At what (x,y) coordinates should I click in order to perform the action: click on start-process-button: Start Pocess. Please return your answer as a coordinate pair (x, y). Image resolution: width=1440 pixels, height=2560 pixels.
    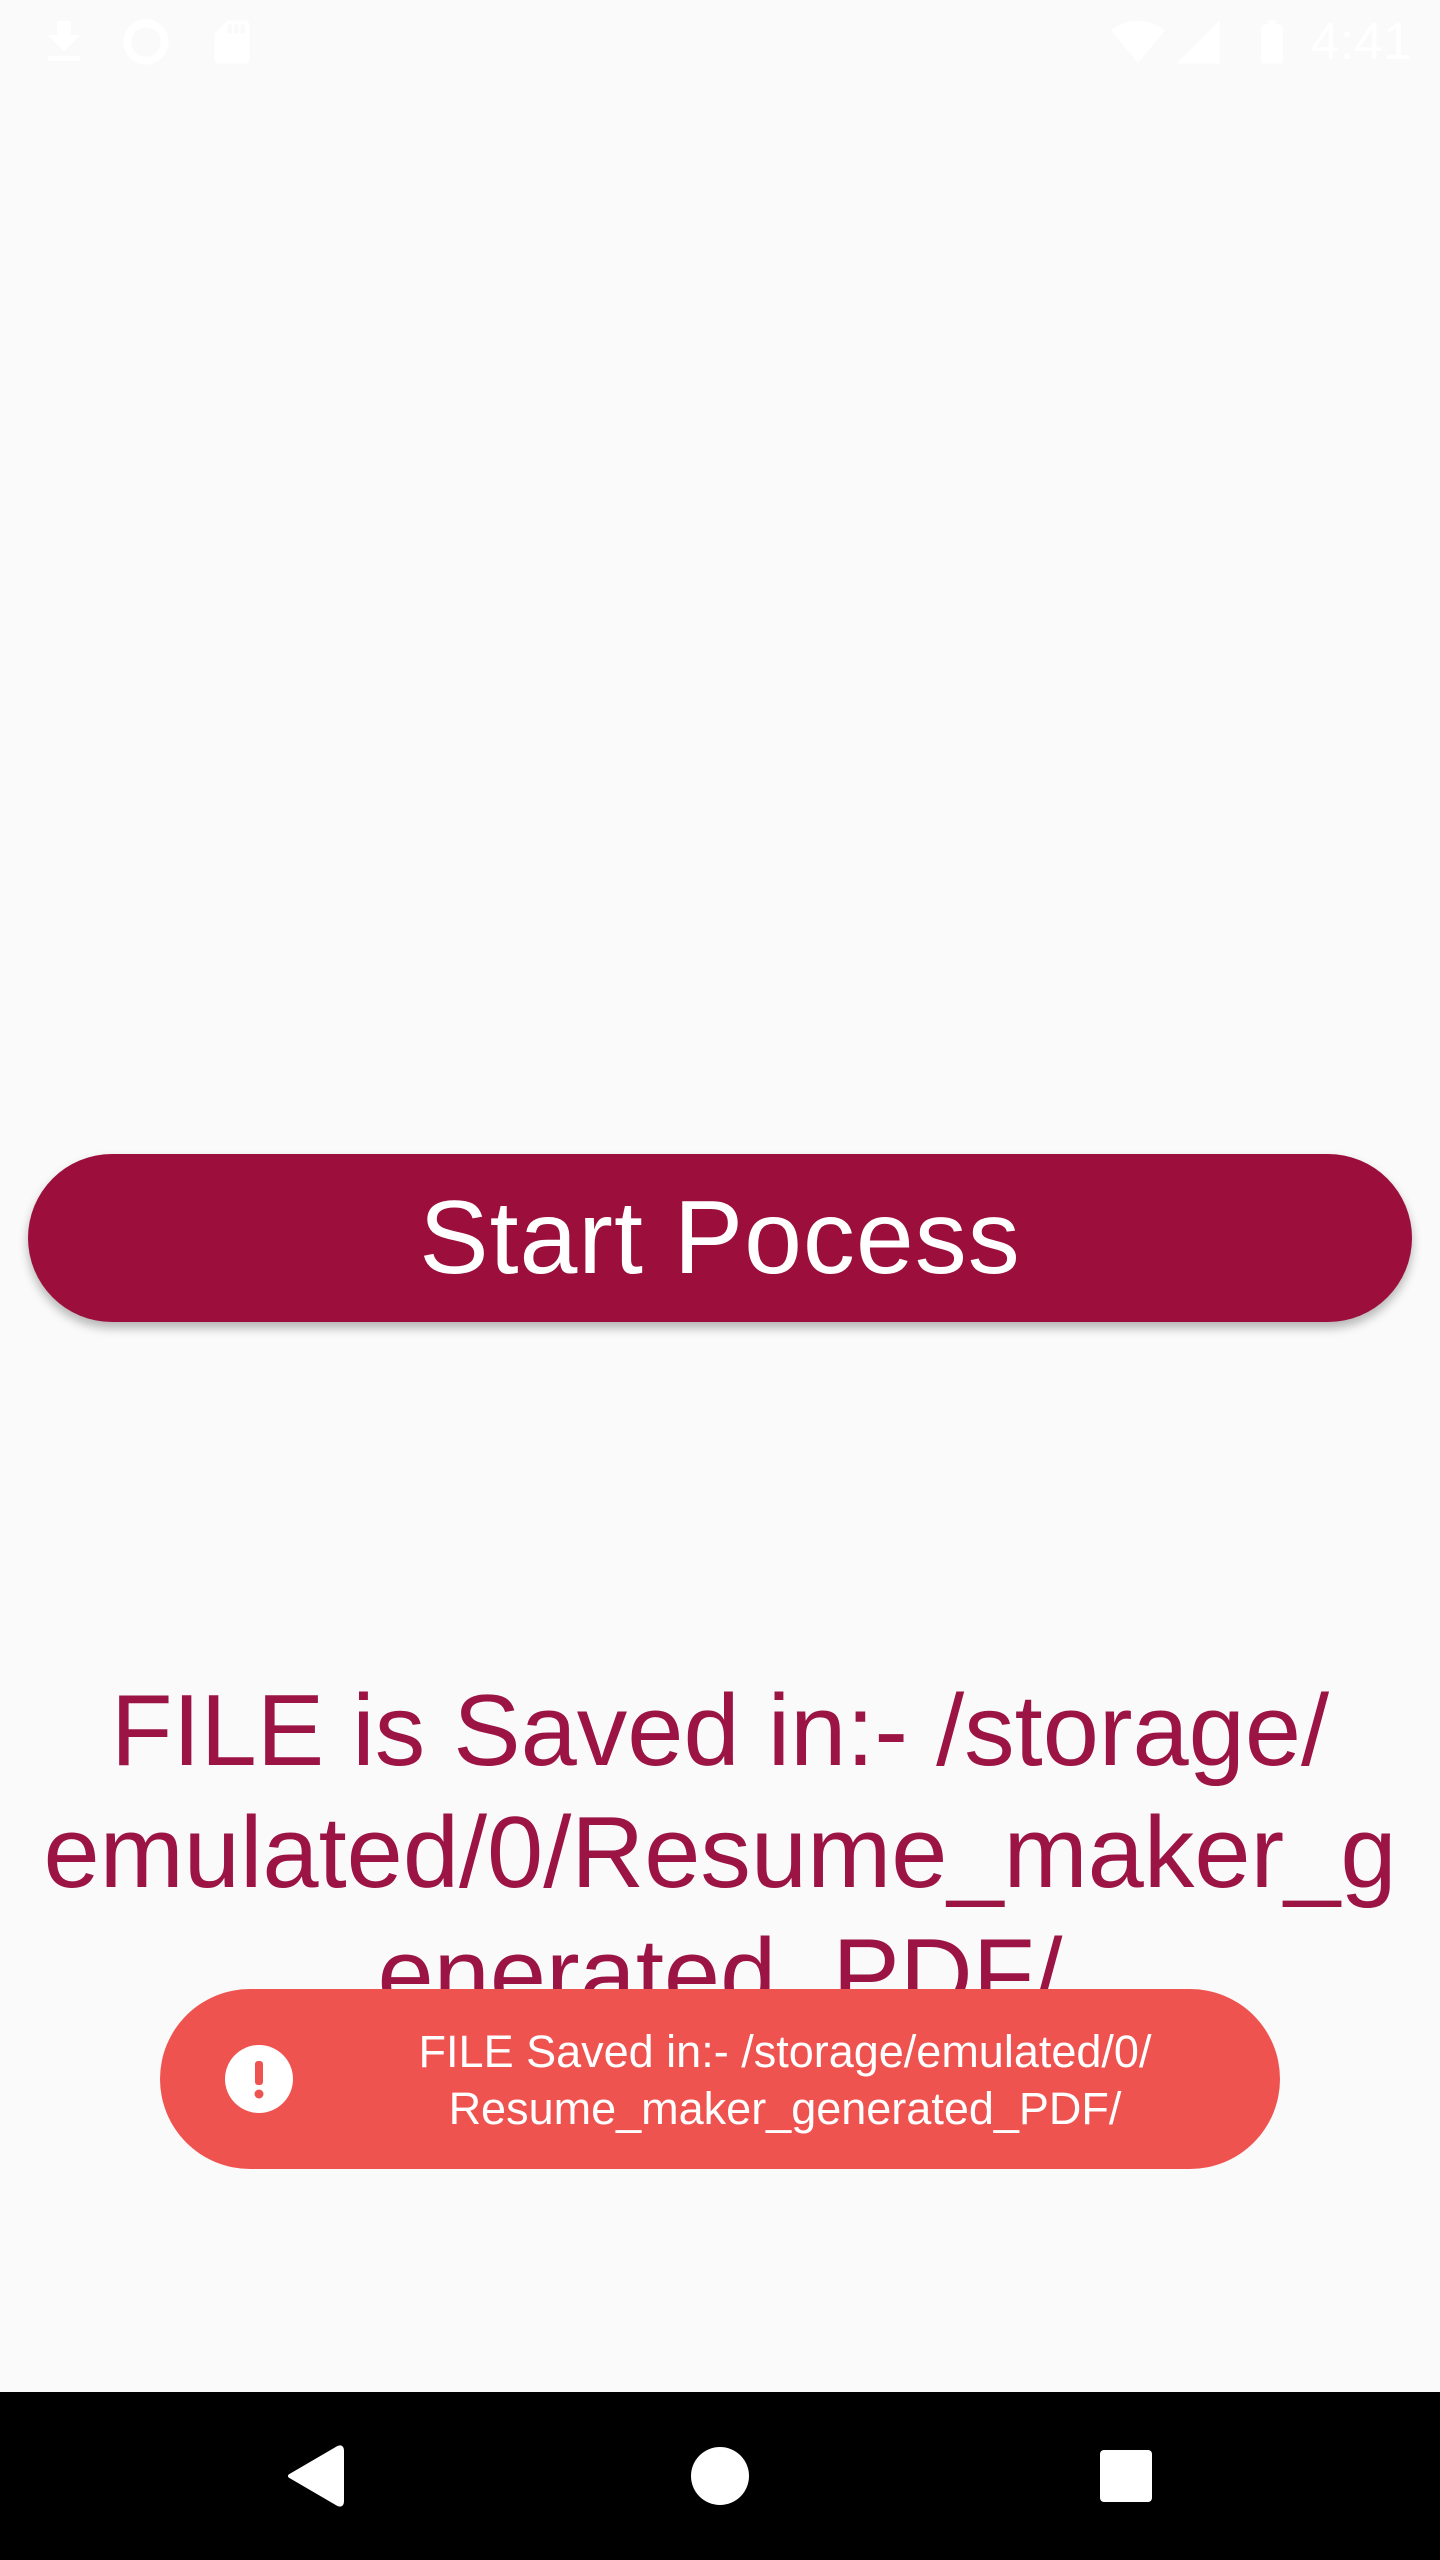
    Looking at the image, I should click on (720, 1238).